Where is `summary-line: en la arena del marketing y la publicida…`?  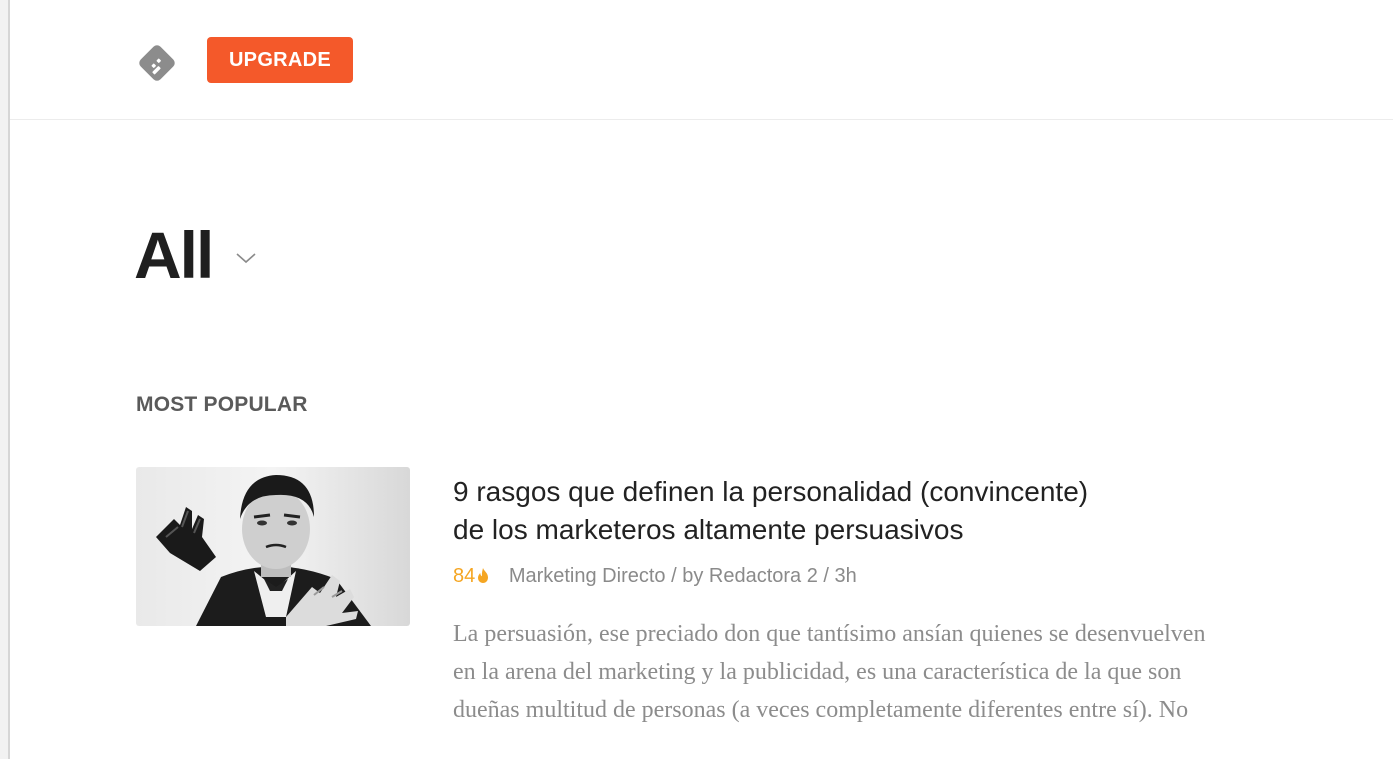 summary-line: en la arena del marketing y la publicida… is located at coordinates (817, 672).